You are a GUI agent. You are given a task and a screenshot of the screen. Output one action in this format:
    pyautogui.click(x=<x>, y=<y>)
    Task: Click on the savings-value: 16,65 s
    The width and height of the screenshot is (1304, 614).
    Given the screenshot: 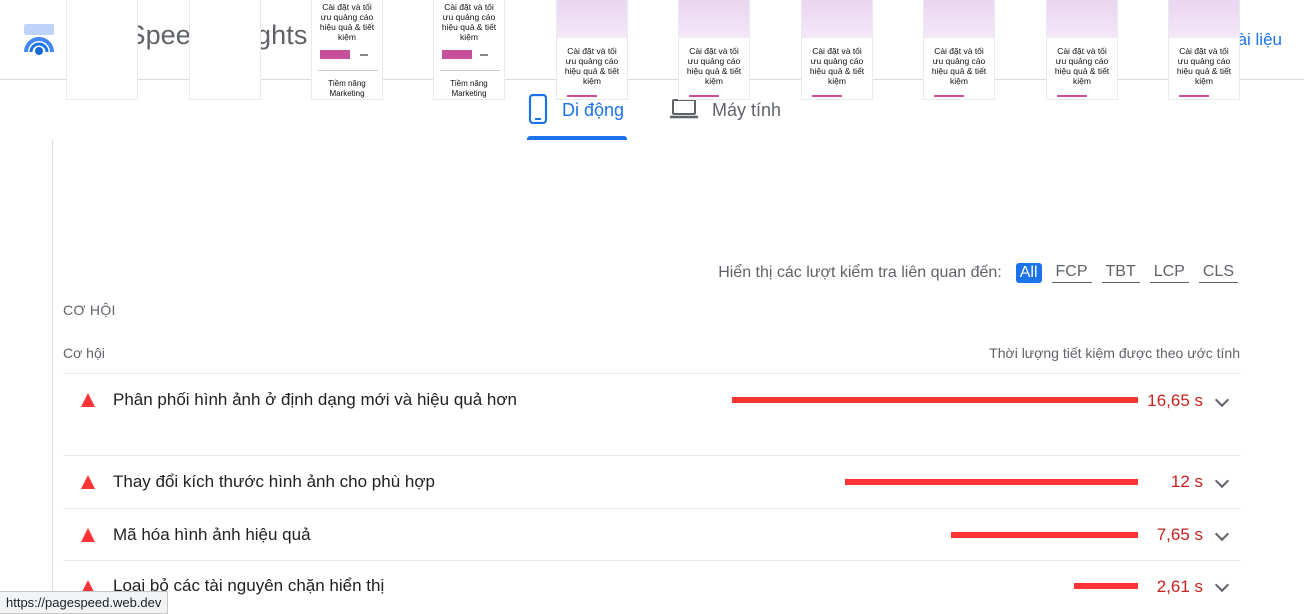 What is the action you would take?
    pyautogui.click(x=1175, y=400)
    